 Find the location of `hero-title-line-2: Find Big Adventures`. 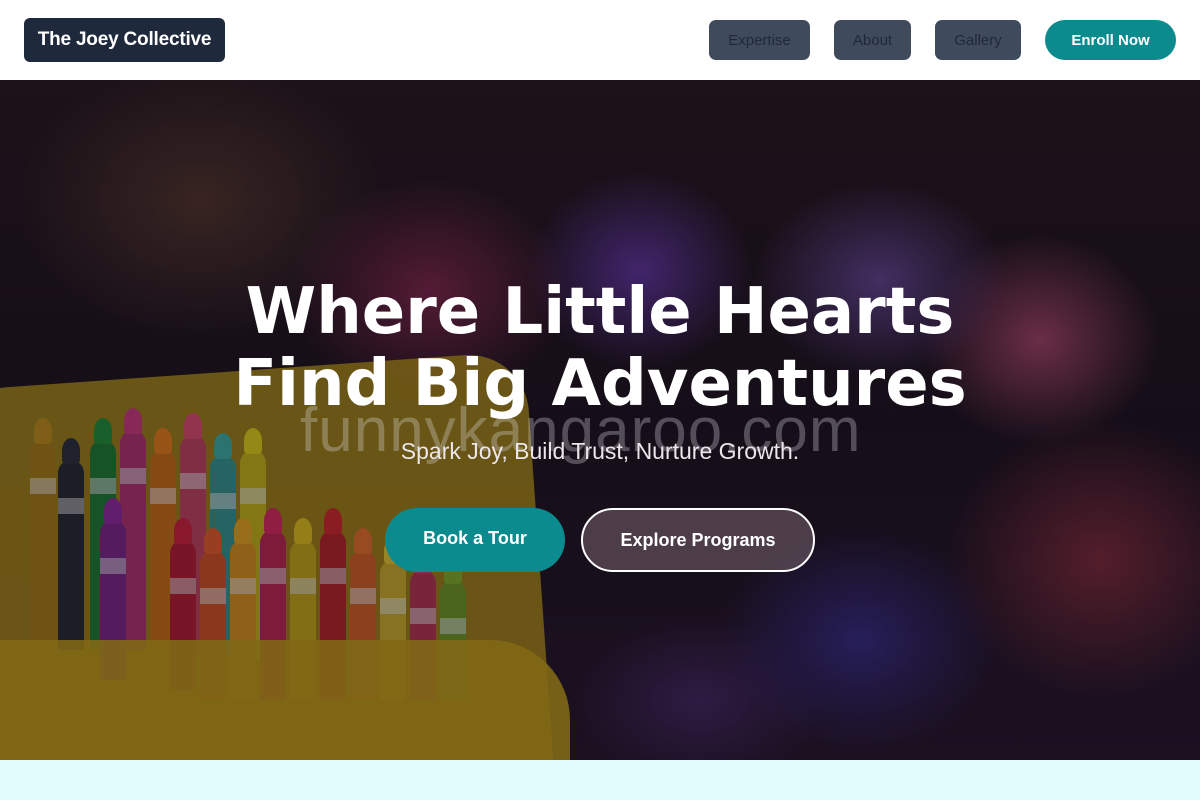

hero-title-line-2: Find Big Adventures is located at coordinates (600, 384).